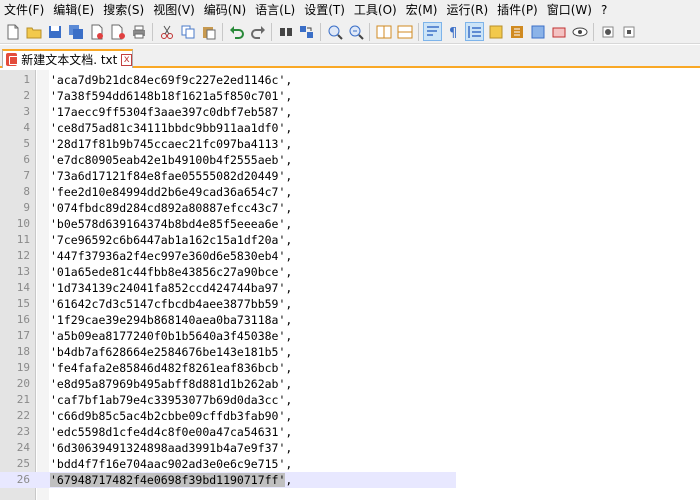 The width and height of the screenshot is (700, 500). What do you see at coordinates (350, 80) in the screenshot?
I see `code-line: 1 'aca7d9b21dc84ec69f9c227e2ed1146c',` at bounding box center [350, 80].